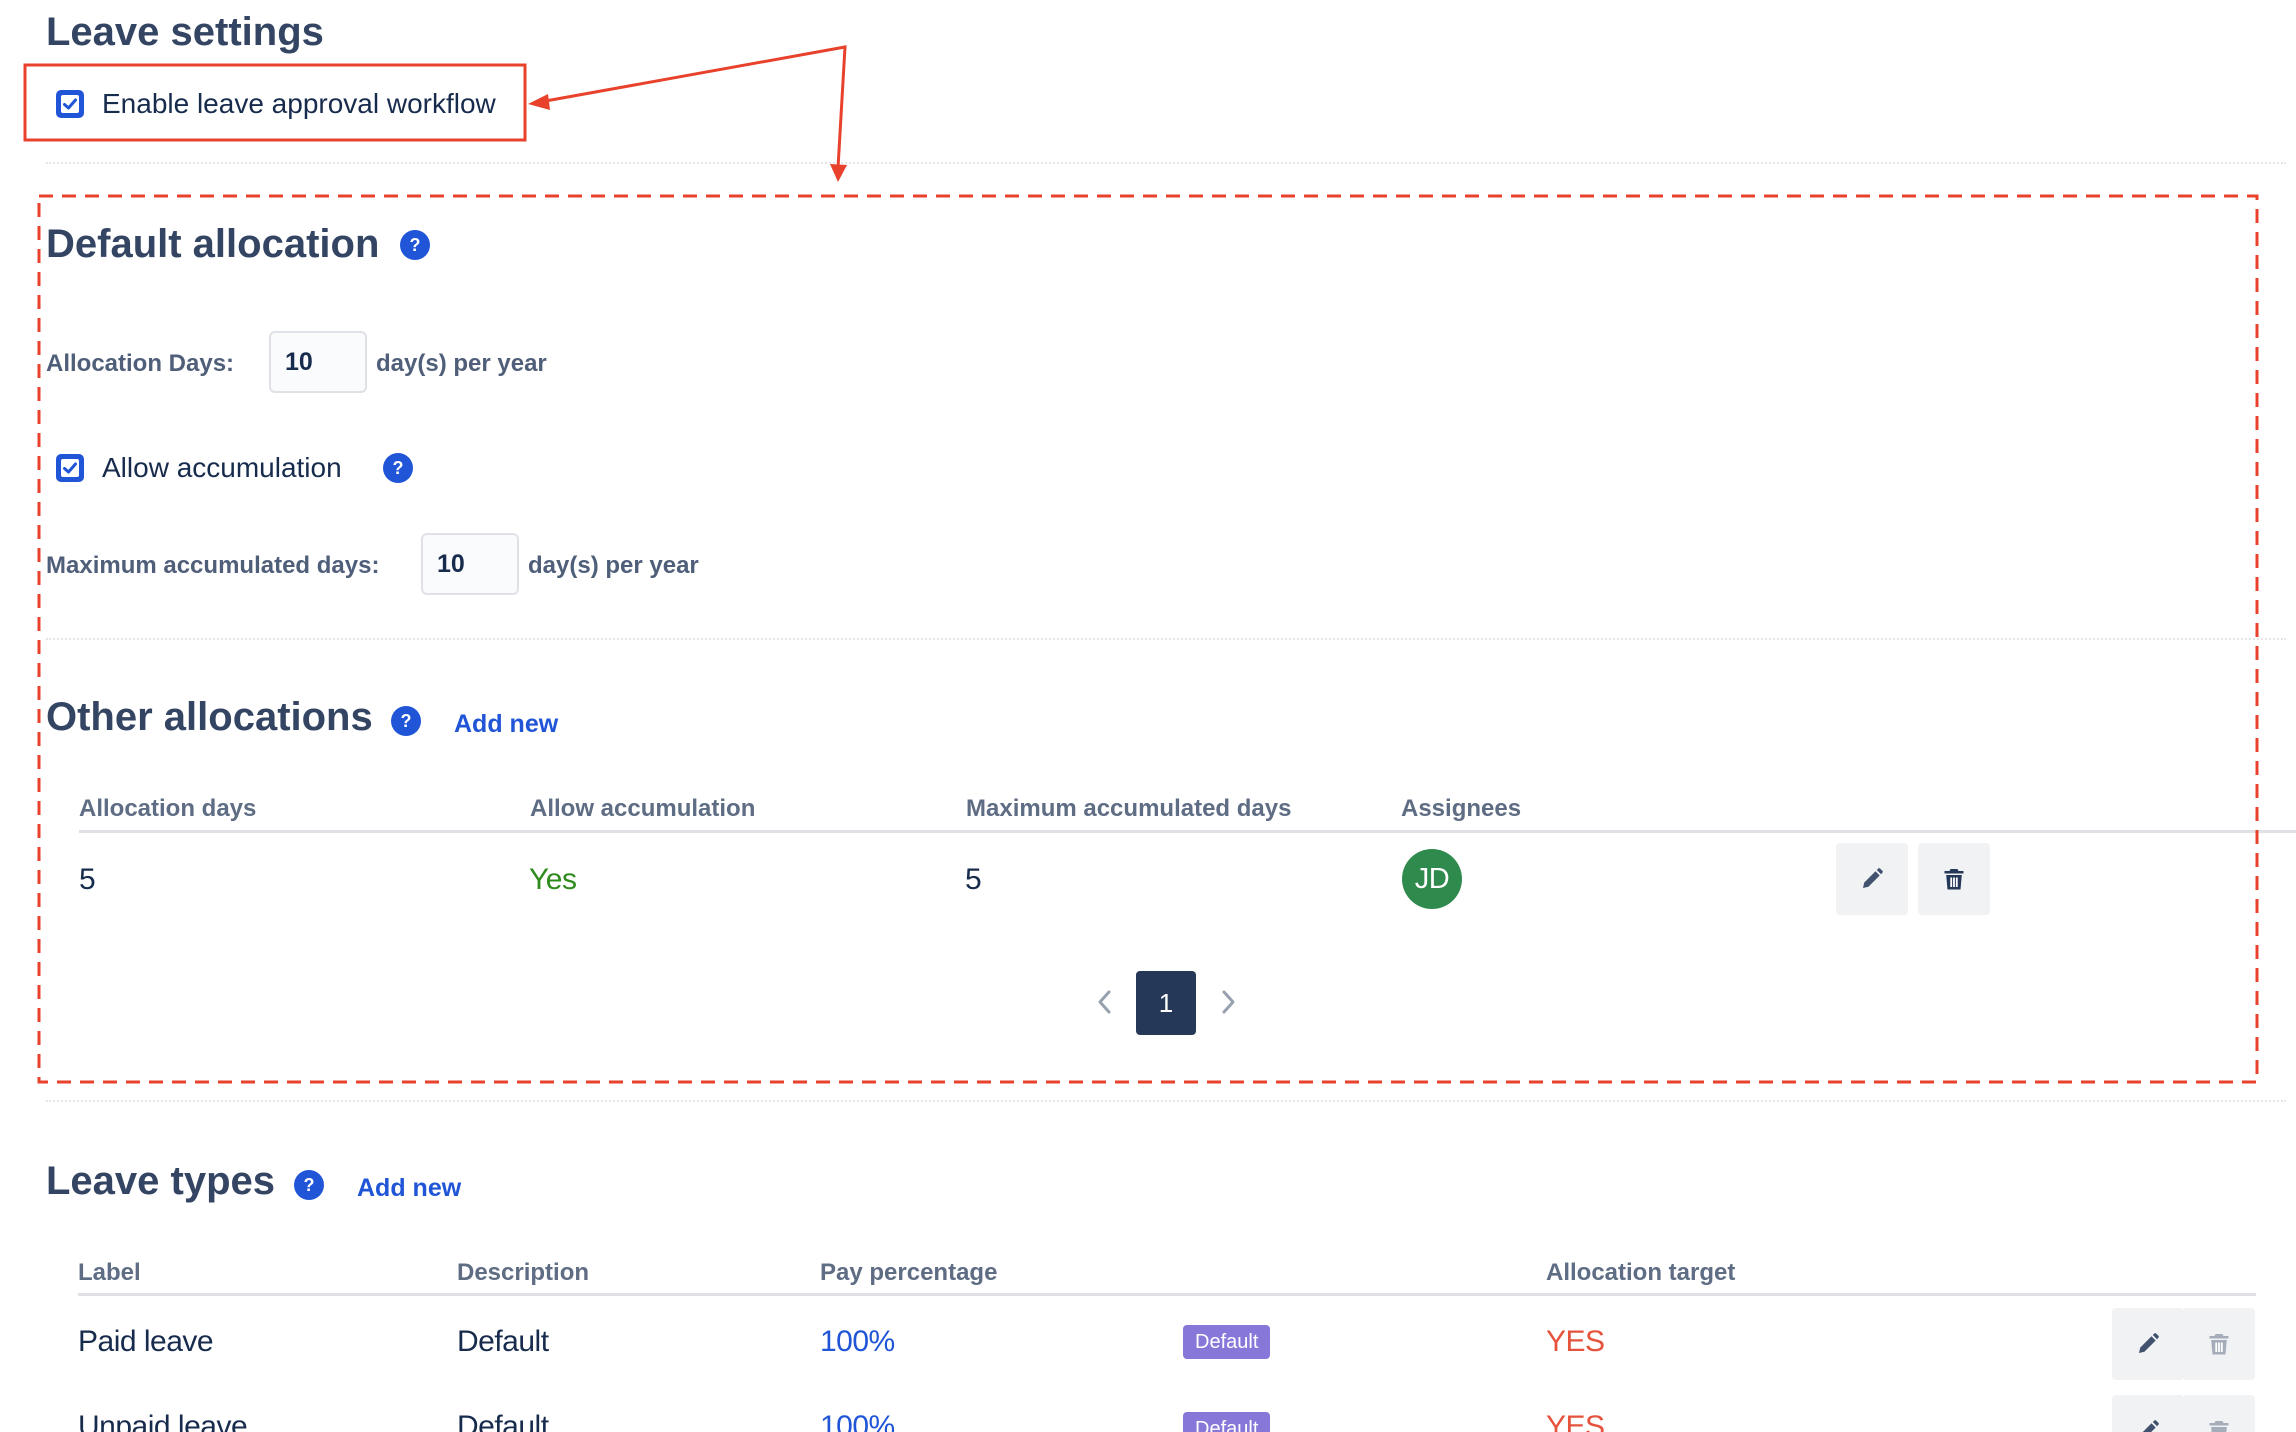 The image size is (2296, 1432). I want to click on max-accumulated-cell: 5, so click(973, 879).